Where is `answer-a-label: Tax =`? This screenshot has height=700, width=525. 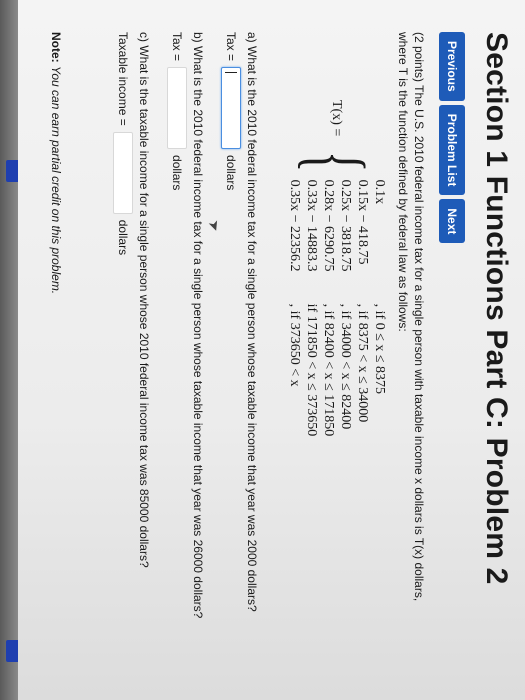
answer-a-label: Tax = is located at coordinates (231, 47).